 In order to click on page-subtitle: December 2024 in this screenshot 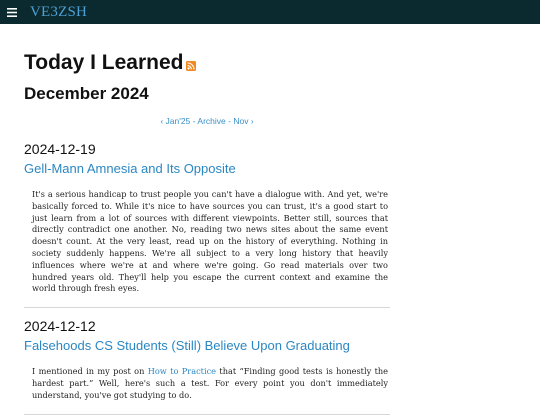, I will do `click(86, 93)`.